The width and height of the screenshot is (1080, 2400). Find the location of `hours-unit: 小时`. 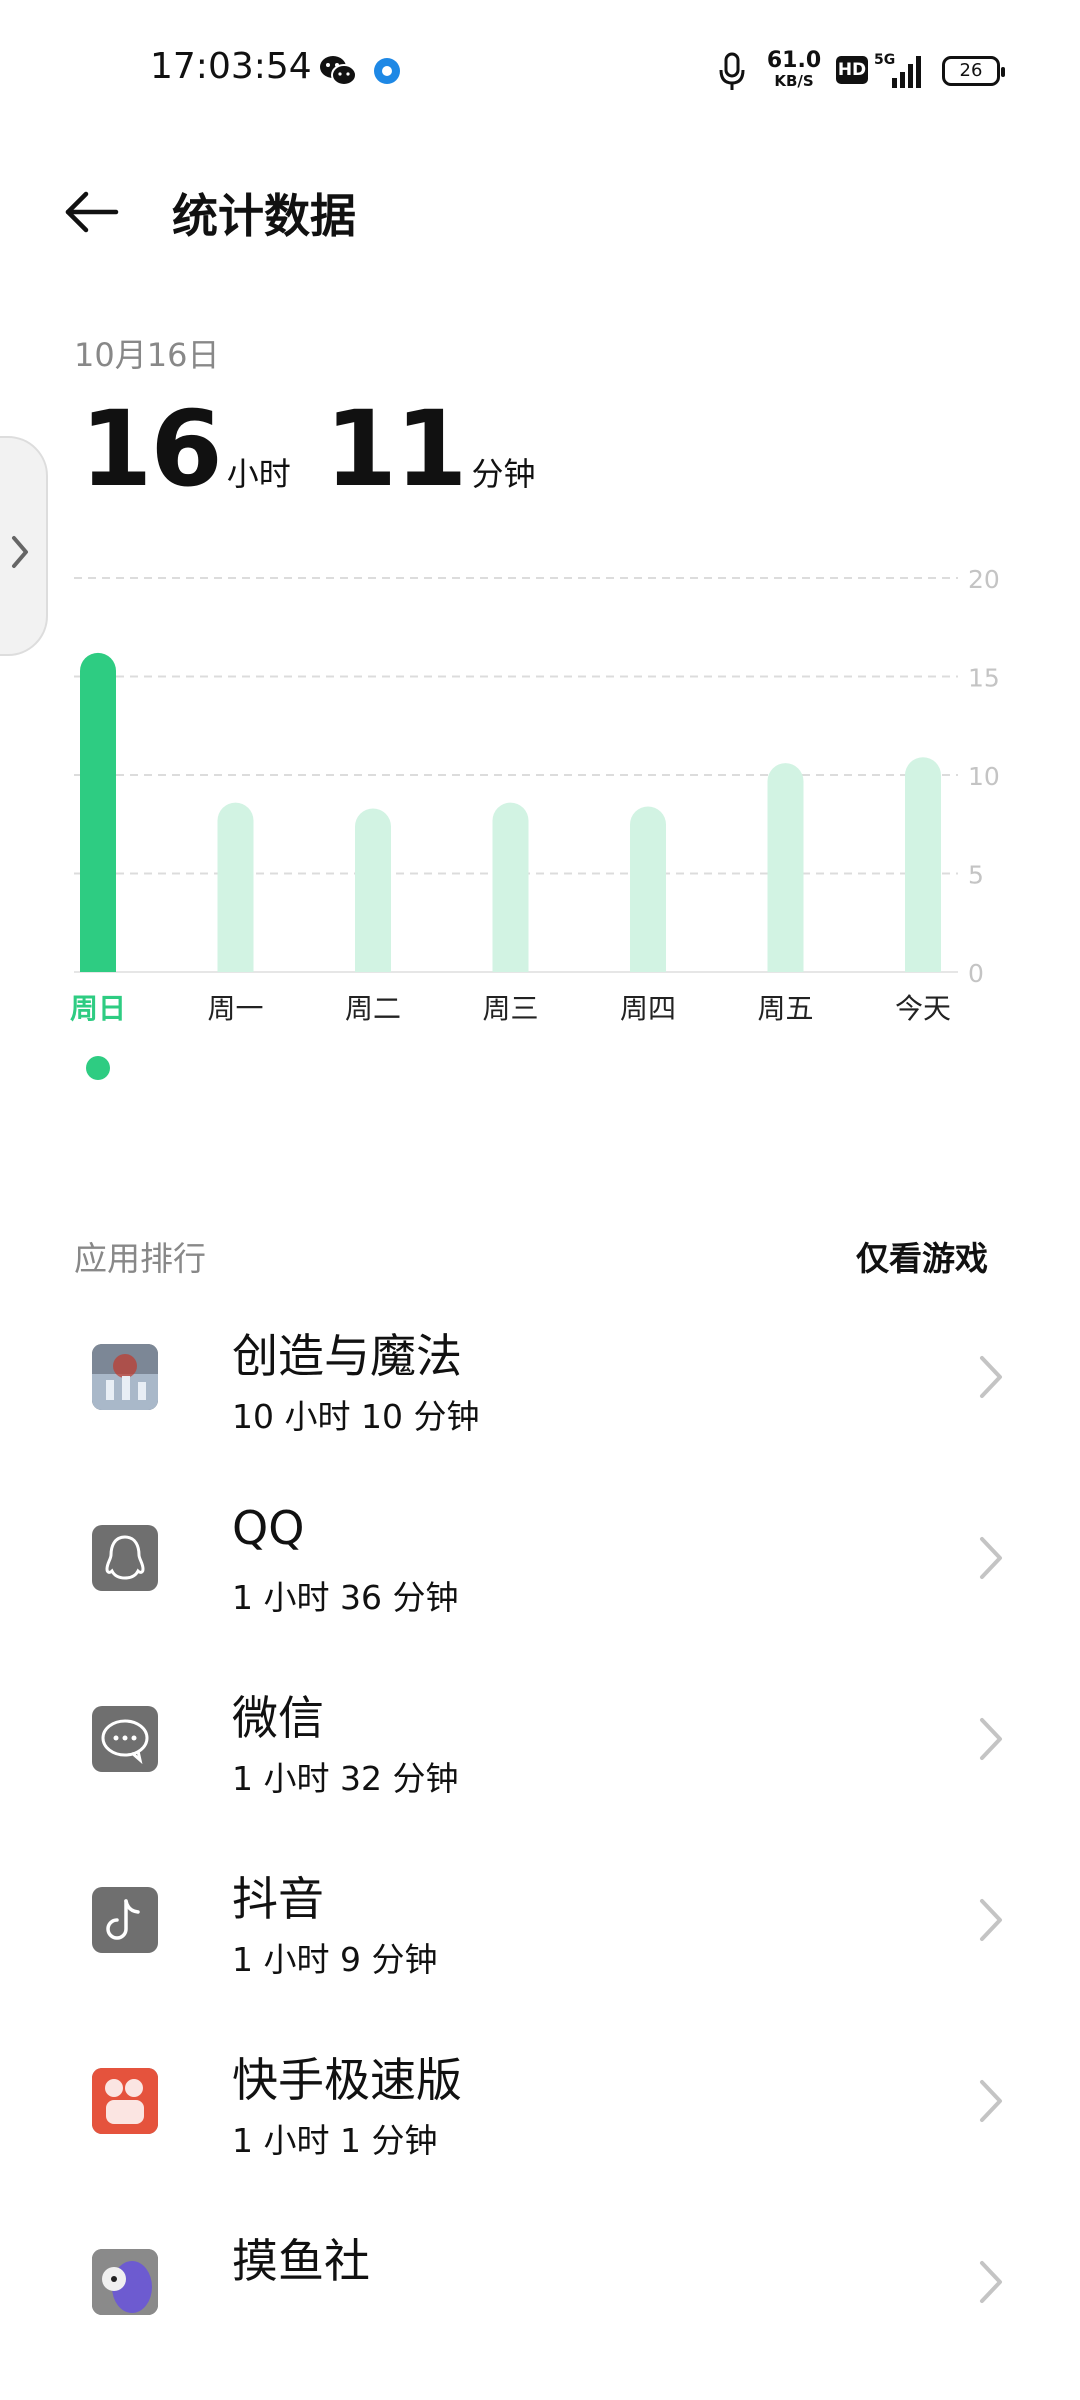

hours-unit: 小时 is located at coordinates (258, 474).